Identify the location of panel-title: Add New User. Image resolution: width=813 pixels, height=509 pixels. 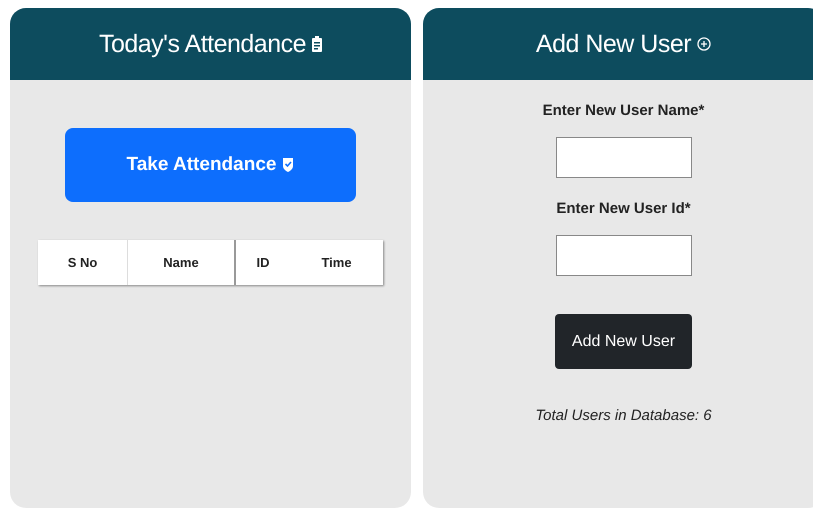
(614, 44).